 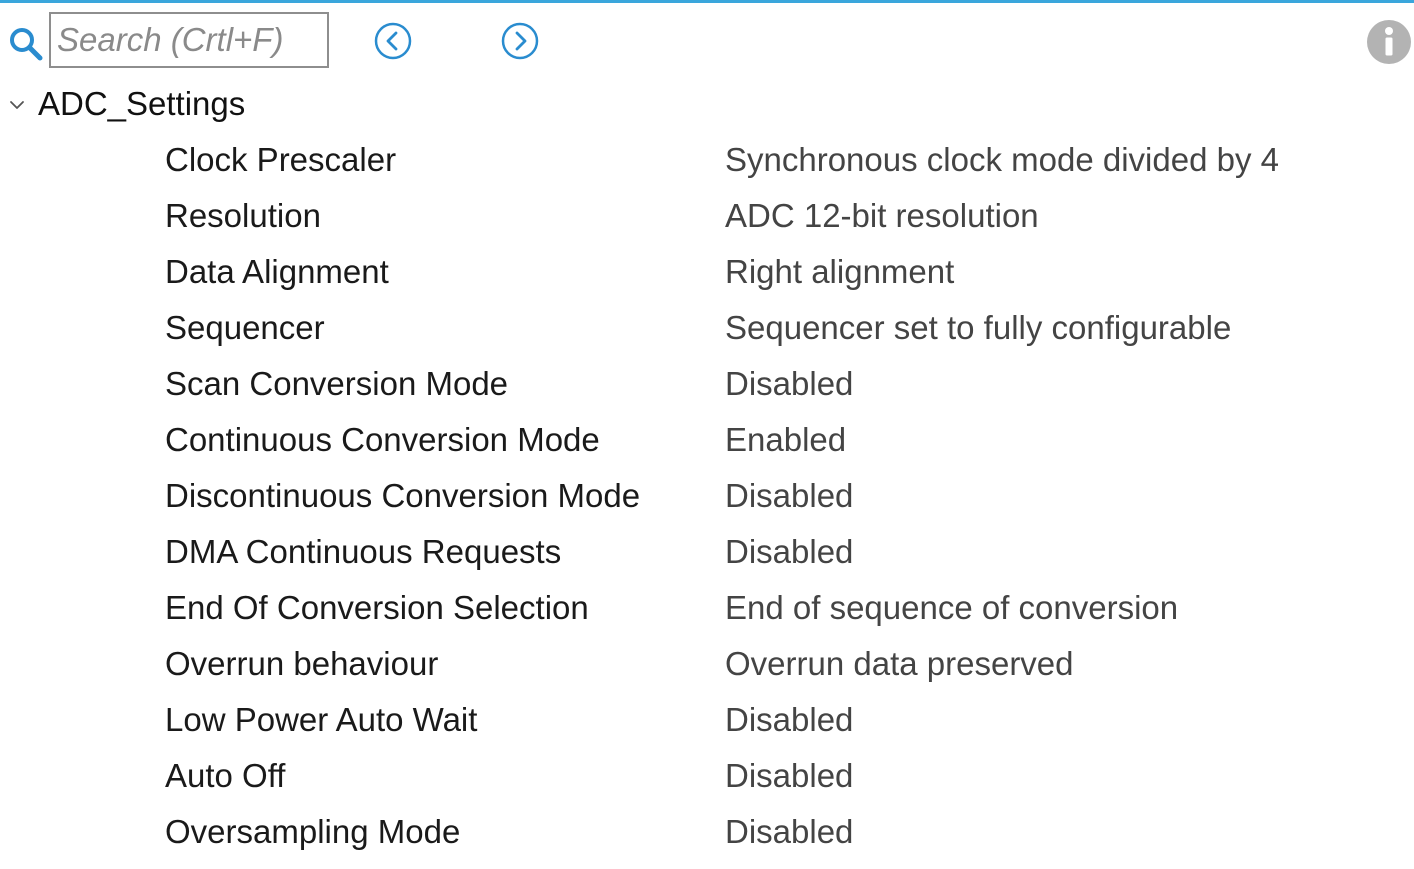 I want to click on setting-value: ADC 12-bit resolution, so click(x=882, y=216).